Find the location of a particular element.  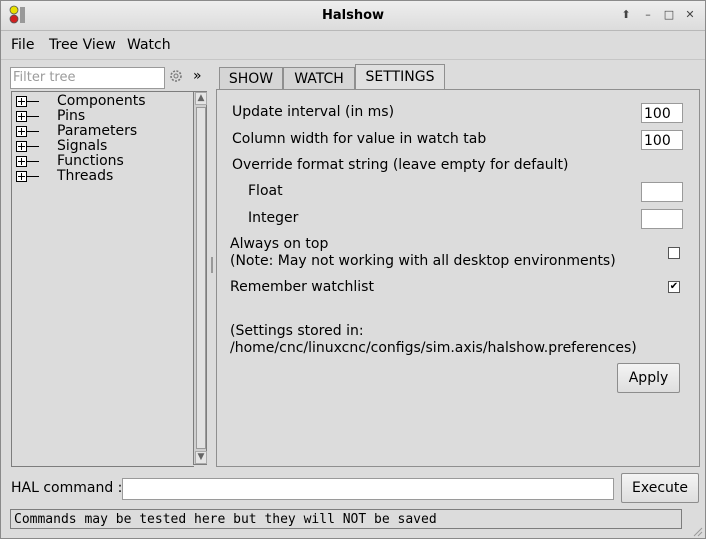

scrollbar-thumb is located at coordinates (201, 278).